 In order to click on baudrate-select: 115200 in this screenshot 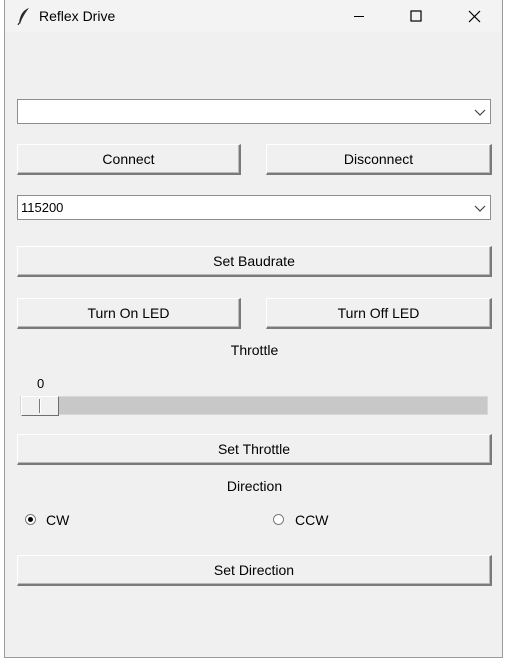, I will do `click(254, 207)`.